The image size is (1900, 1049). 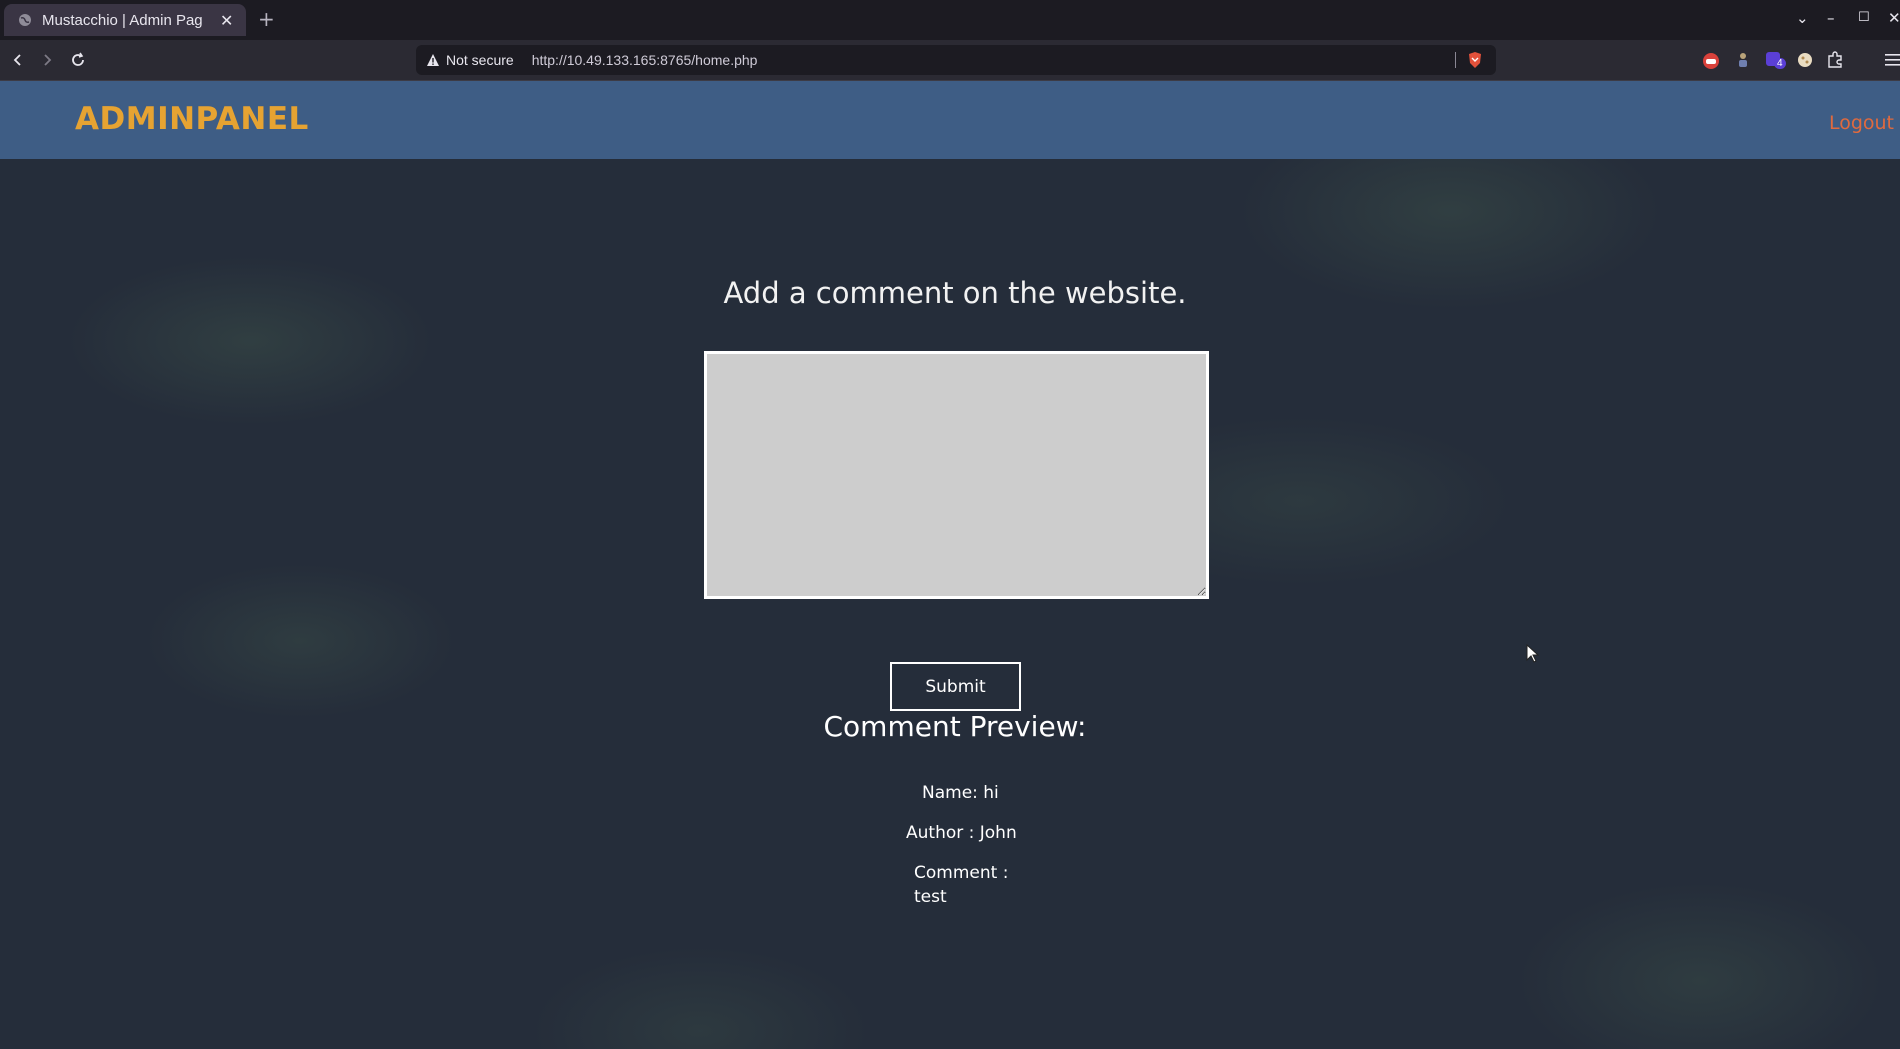 I want to click on forward-arrow-icon, so click(x=48, y=60).